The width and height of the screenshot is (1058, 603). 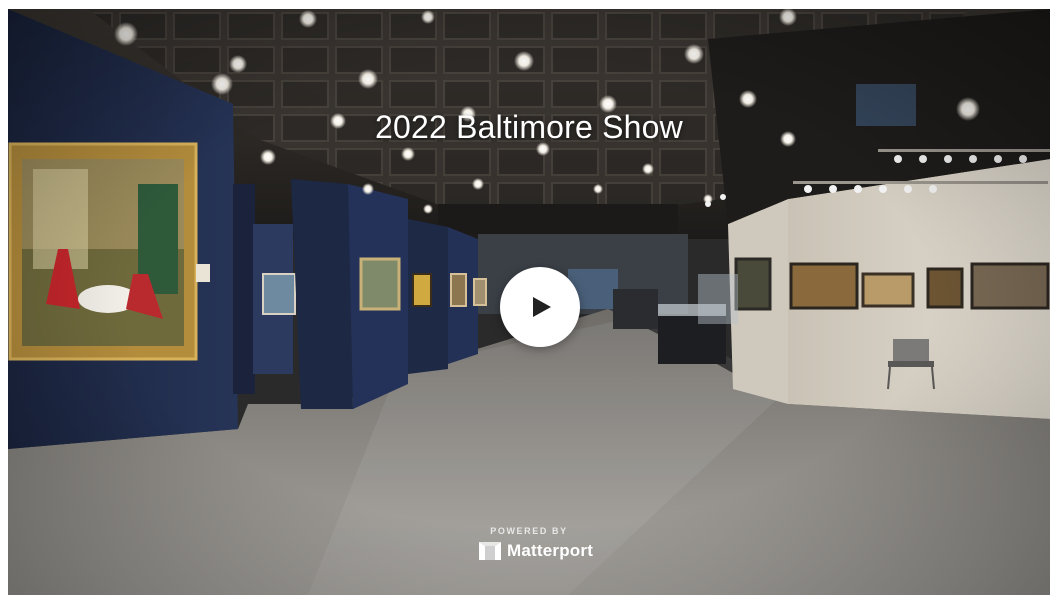 I want to click on showcase-title: 2022 Baltimore Show, so click(x=529, y=127).